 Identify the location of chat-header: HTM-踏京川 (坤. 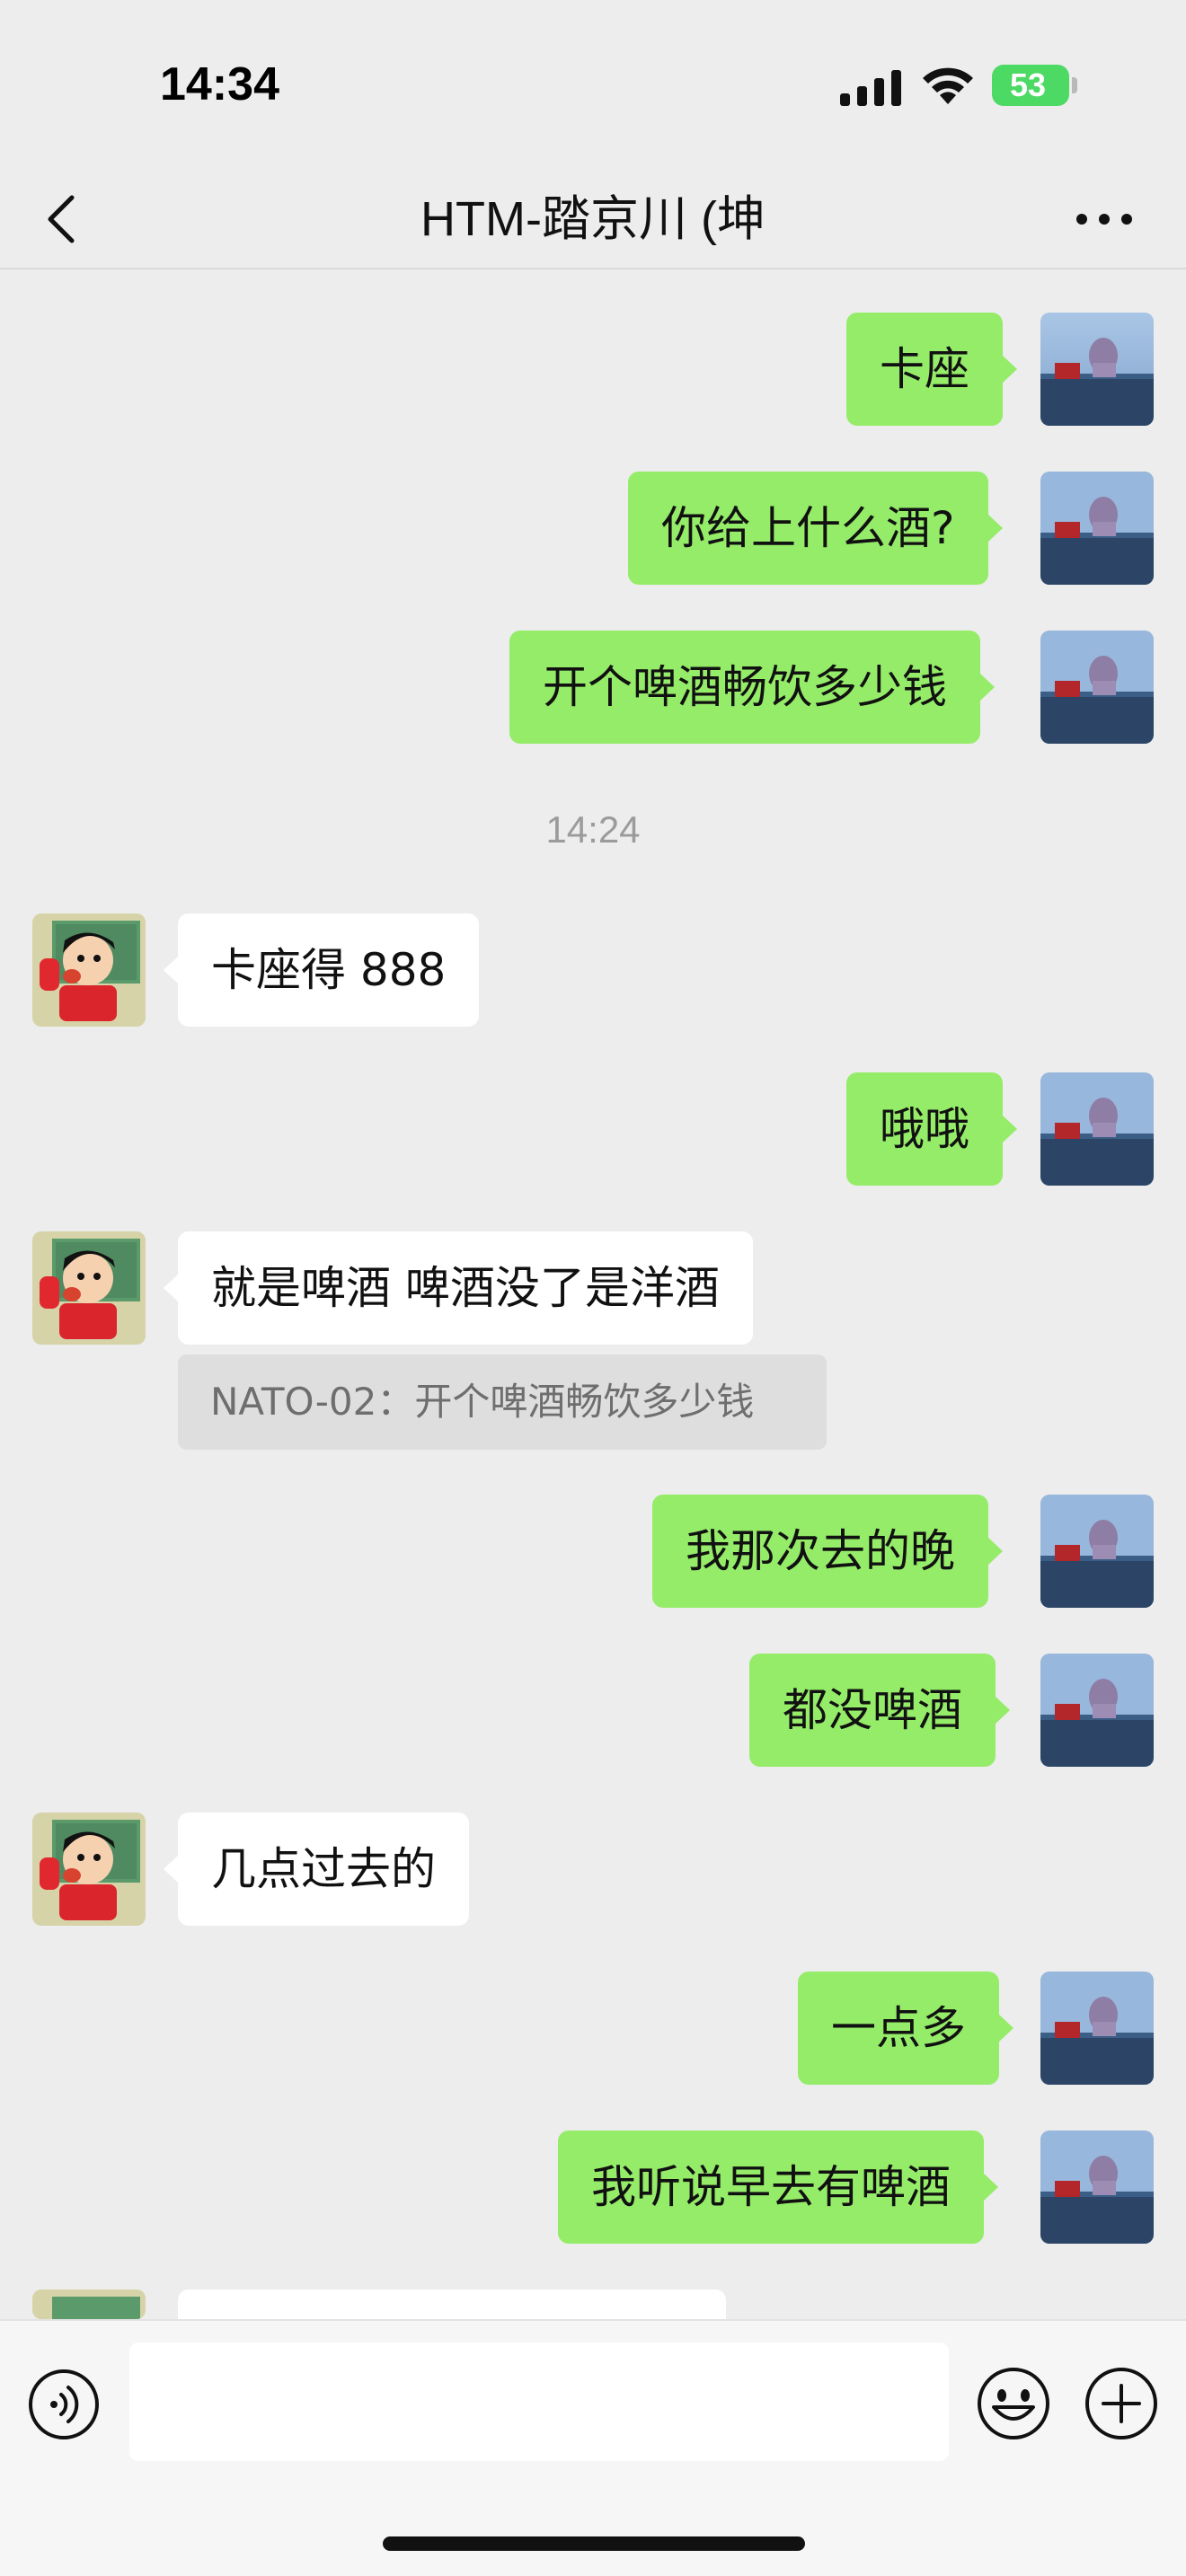
(593, 220).